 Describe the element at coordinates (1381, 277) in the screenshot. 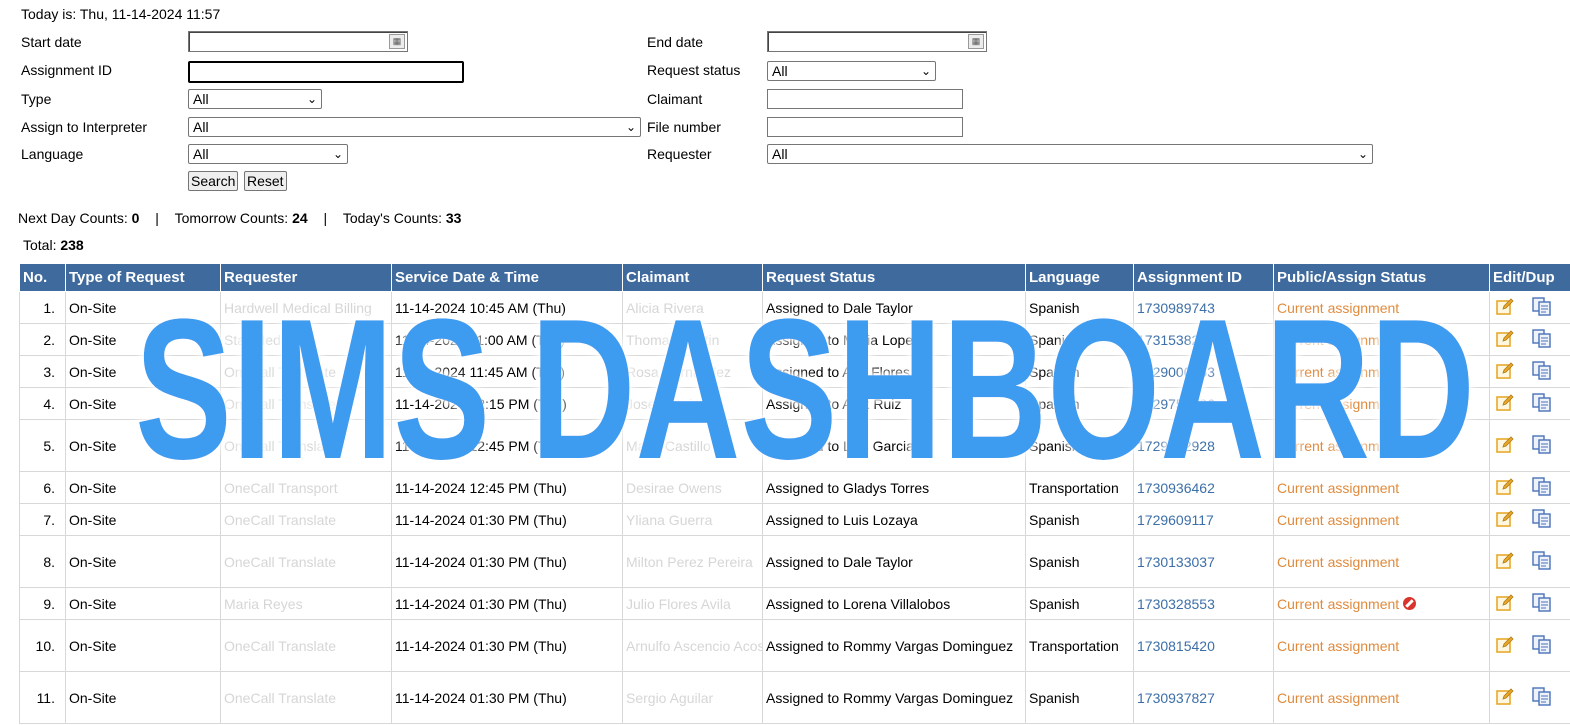

I see `column-header: Public/Assign Status` at that location.